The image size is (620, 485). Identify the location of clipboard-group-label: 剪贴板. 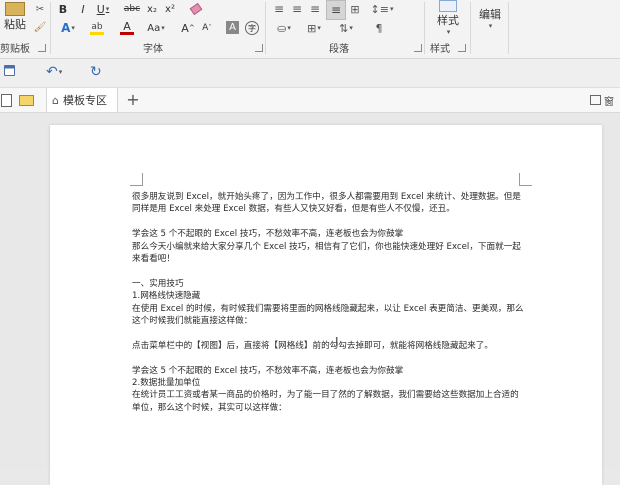
(15, 49).